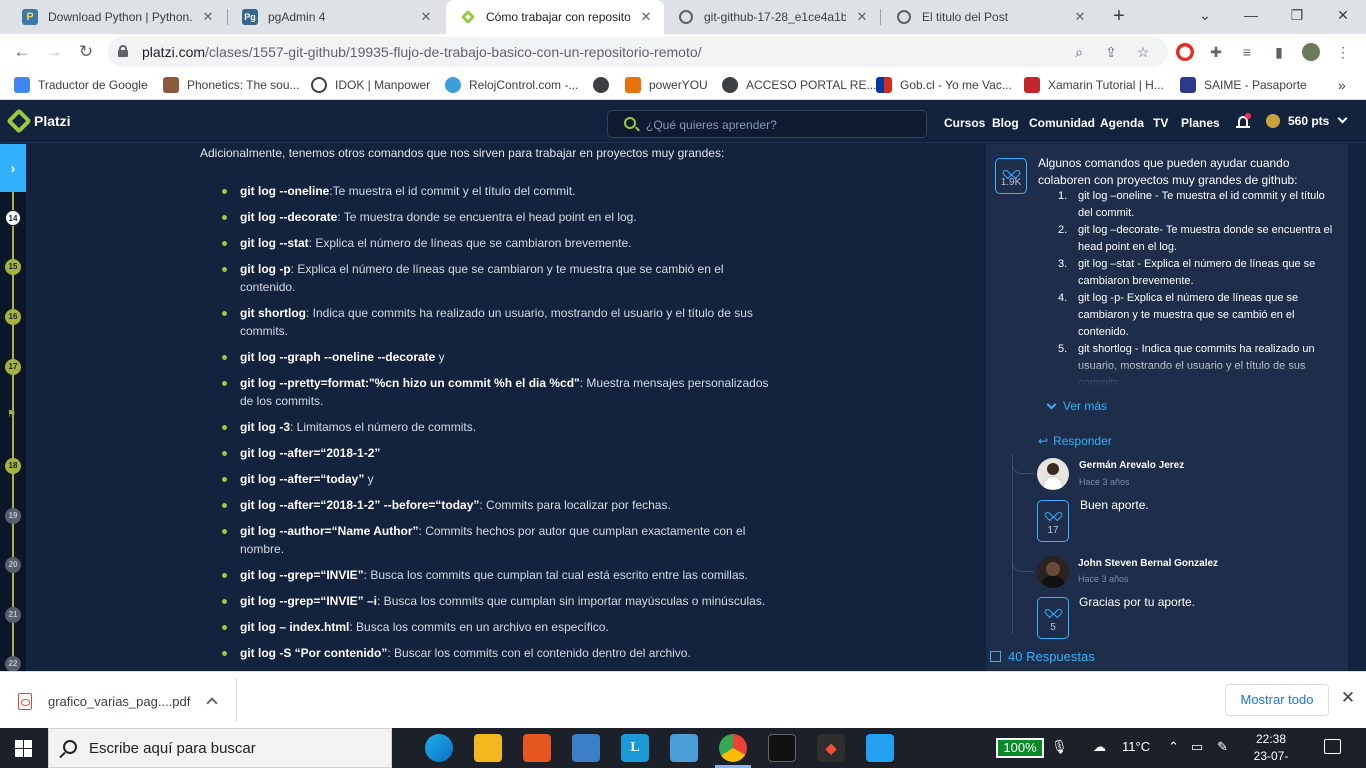  I want to click on battery-indicator: 100%, so click(1020, 748).